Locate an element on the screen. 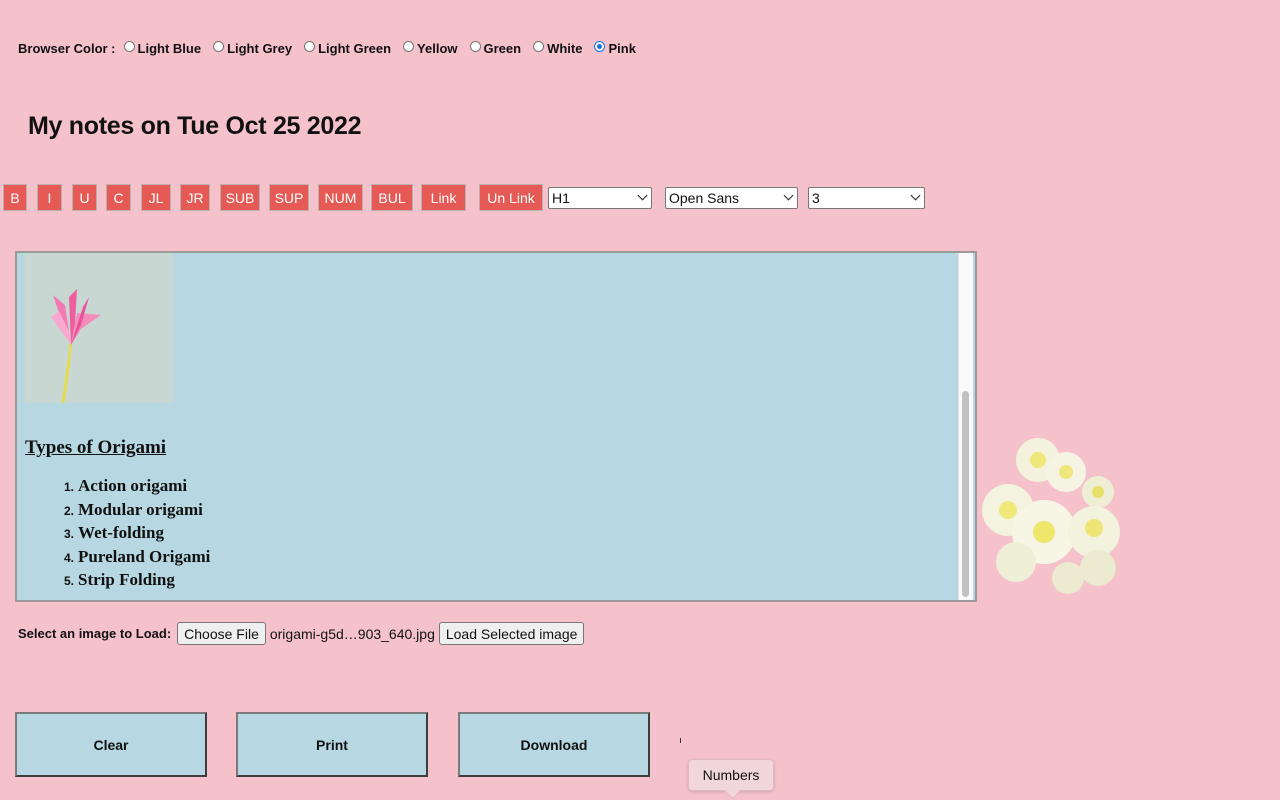  link-button: Link is located at coordinates (443, 197).